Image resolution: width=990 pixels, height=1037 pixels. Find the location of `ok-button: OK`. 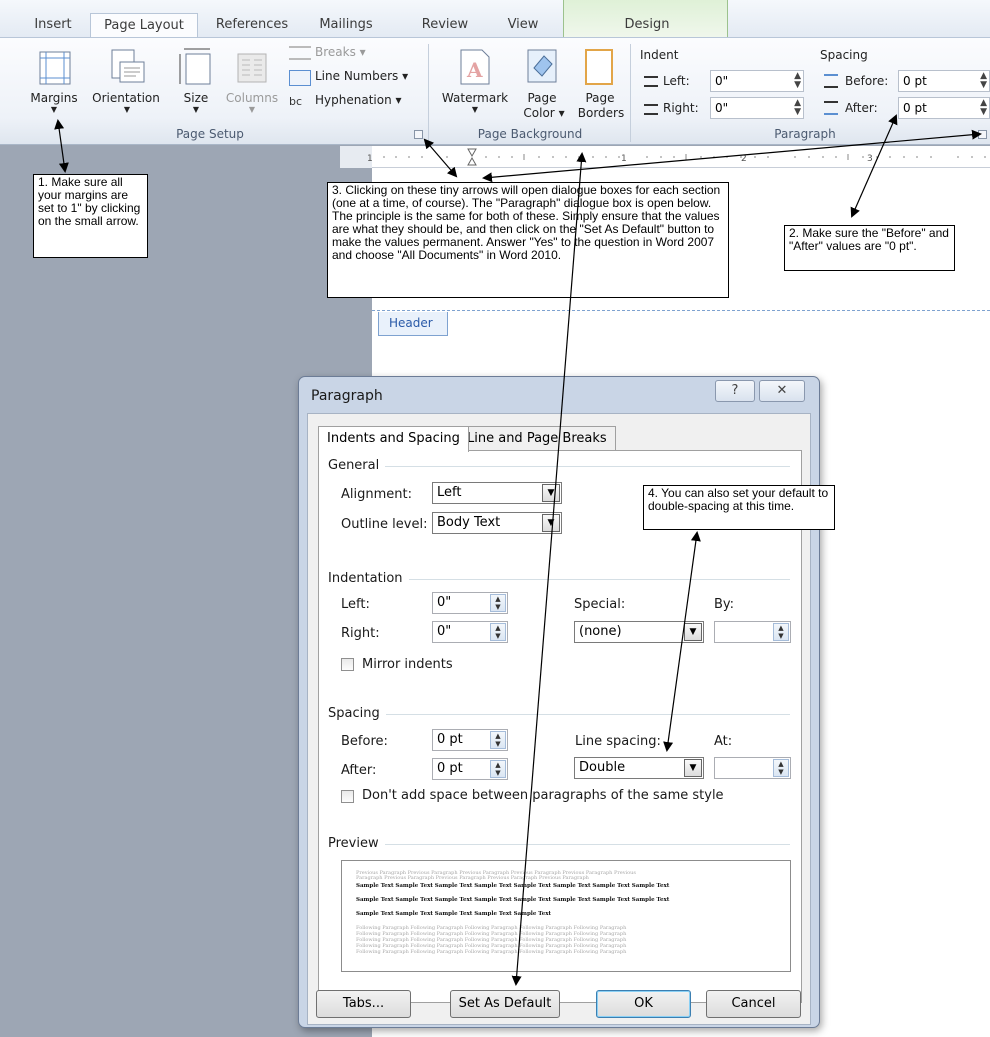

ok-button: OK is located at coordinates (643, 1004).